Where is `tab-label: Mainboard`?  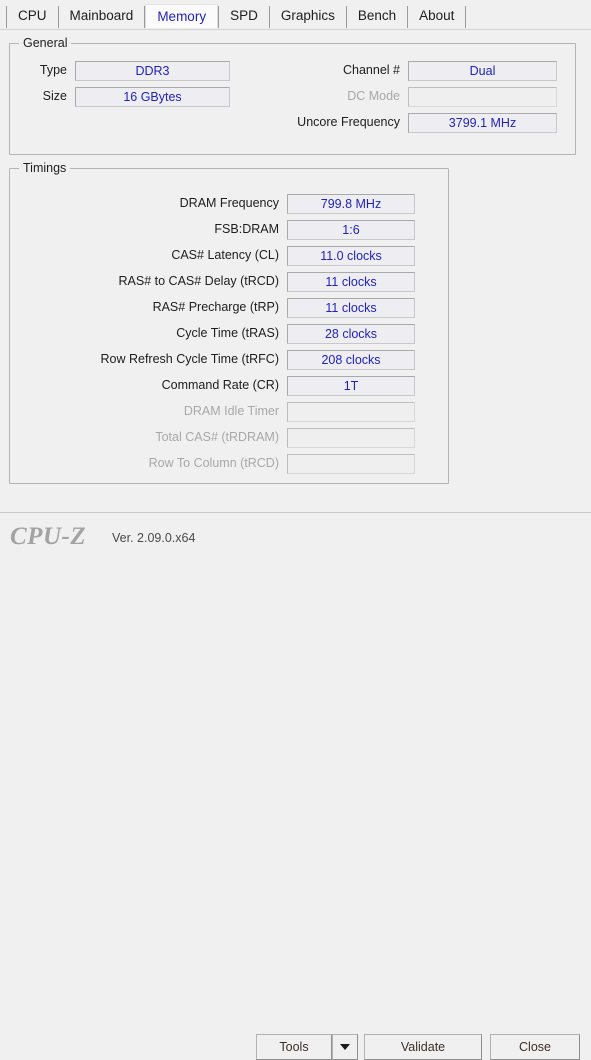
tab-label: Mainboard is located at coordinates (101, 15).